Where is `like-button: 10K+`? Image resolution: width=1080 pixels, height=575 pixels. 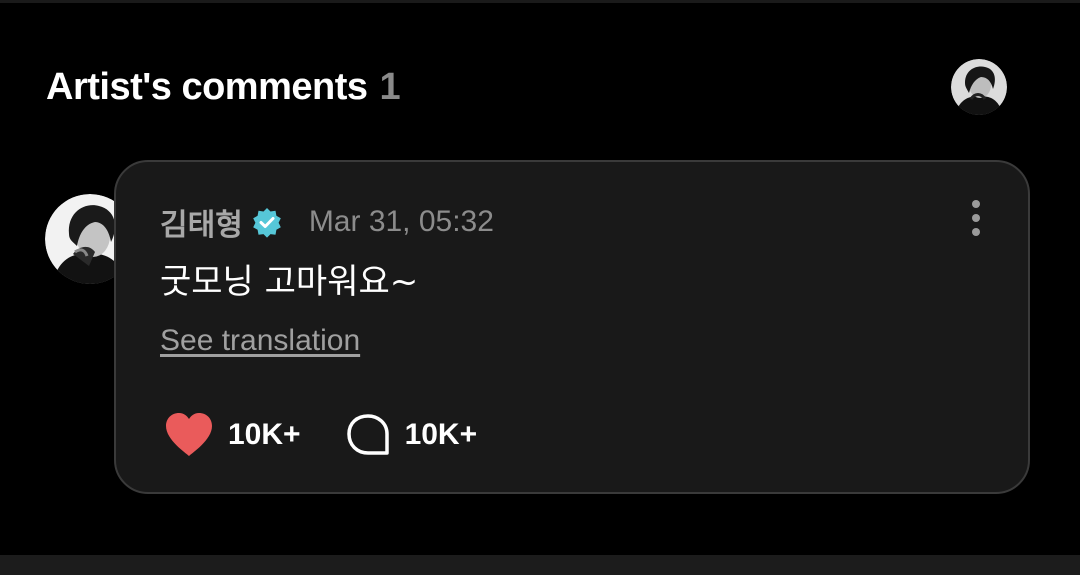
like-button: 10K+ is located at coordinates (232, 435).